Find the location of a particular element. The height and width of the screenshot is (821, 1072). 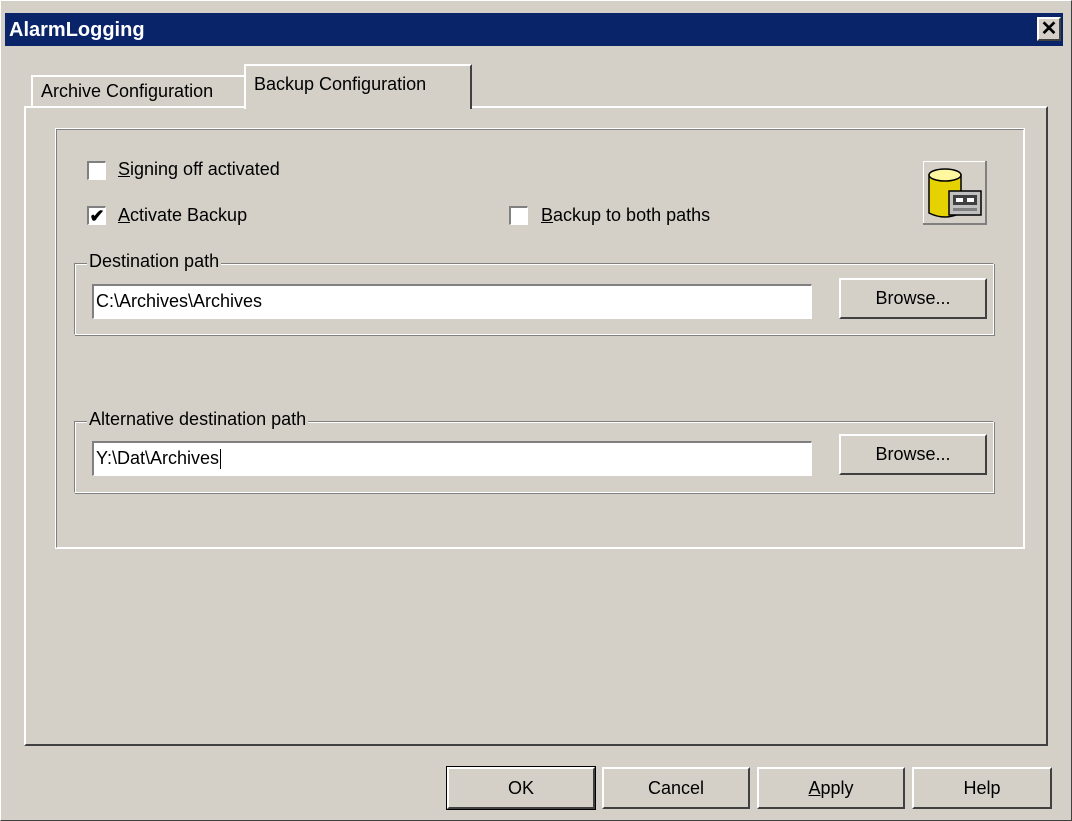

help-button-label: Help is located at coordinates (982, 787).